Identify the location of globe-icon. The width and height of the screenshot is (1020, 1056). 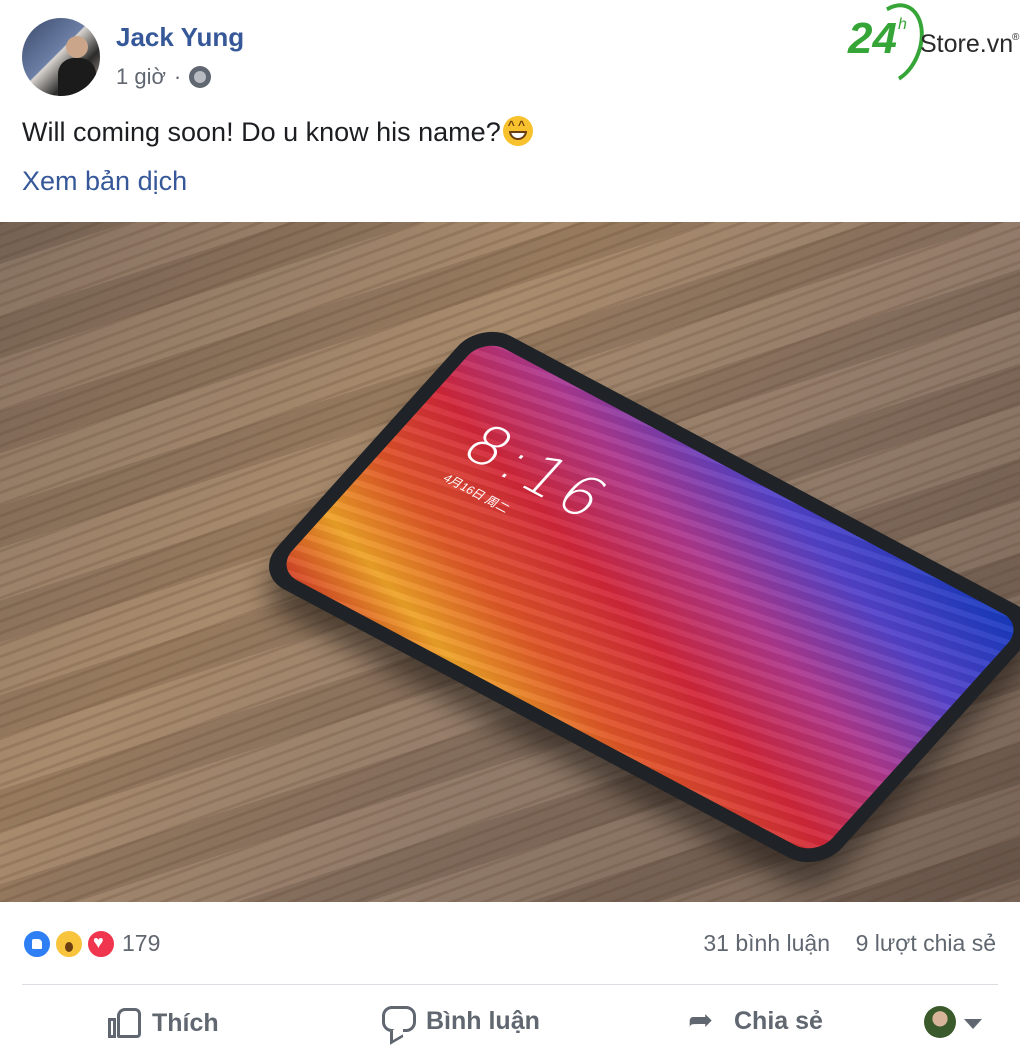
(200, 77).